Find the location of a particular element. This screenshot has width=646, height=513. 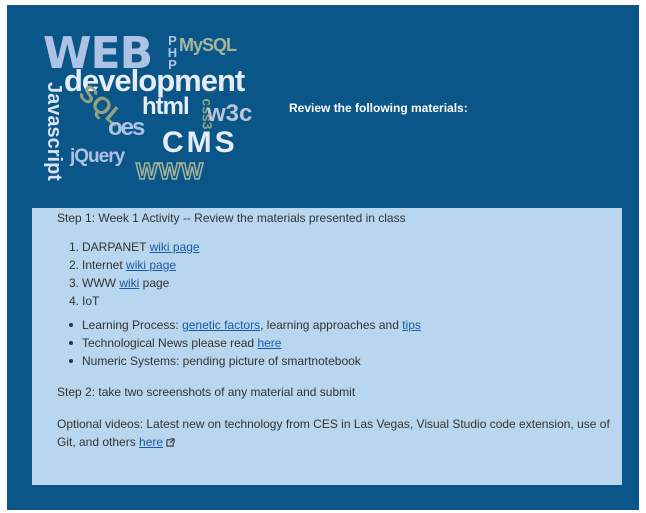

darpanet-wiki-link: wiki page is located at coordinates (175, 247).